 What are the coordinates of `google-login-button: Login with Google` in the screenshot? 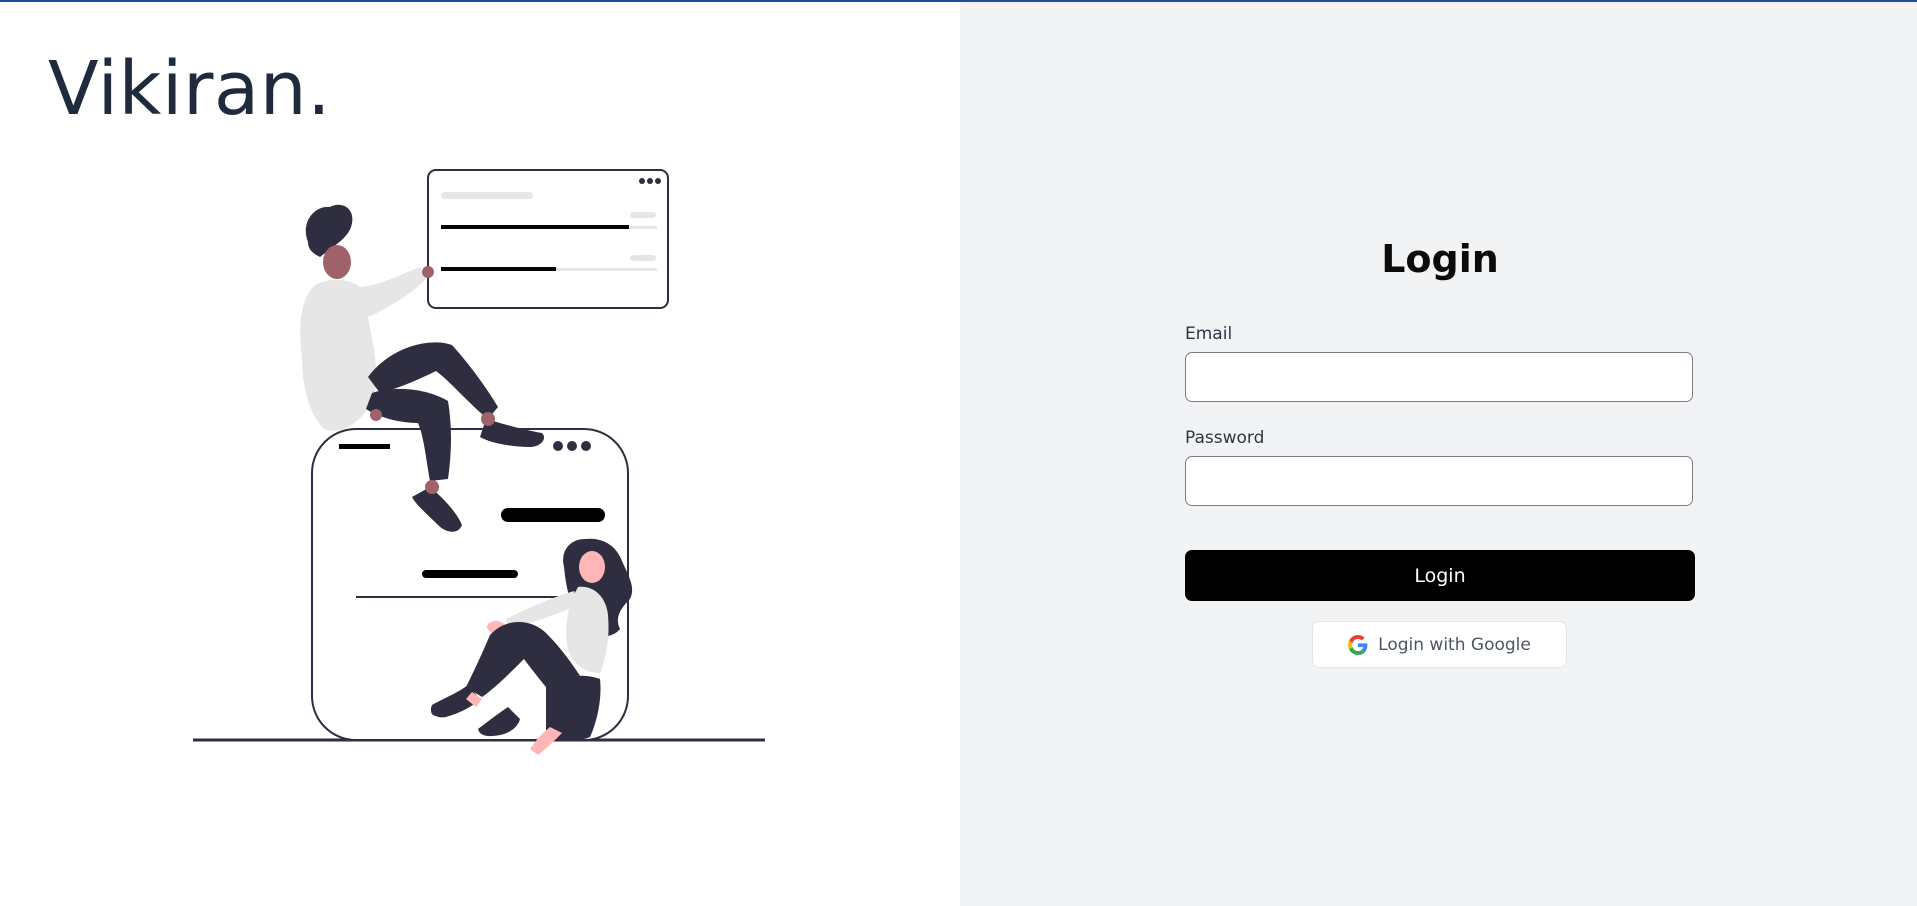 It's located at (1439, 644).